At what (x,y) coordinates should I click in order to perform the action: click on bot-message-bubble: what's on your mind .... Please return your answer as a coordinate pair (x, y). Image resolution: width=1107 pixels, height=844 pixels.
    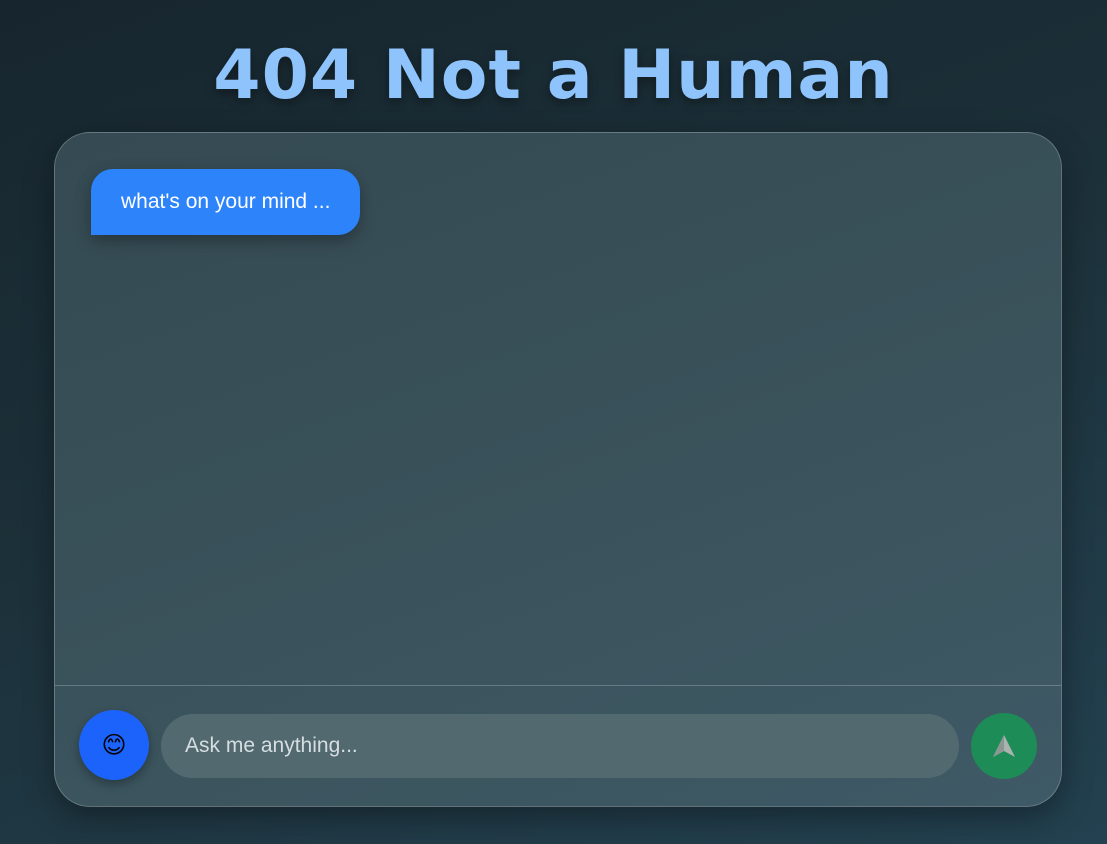
    Looking at the image, I should click on (226, 202).